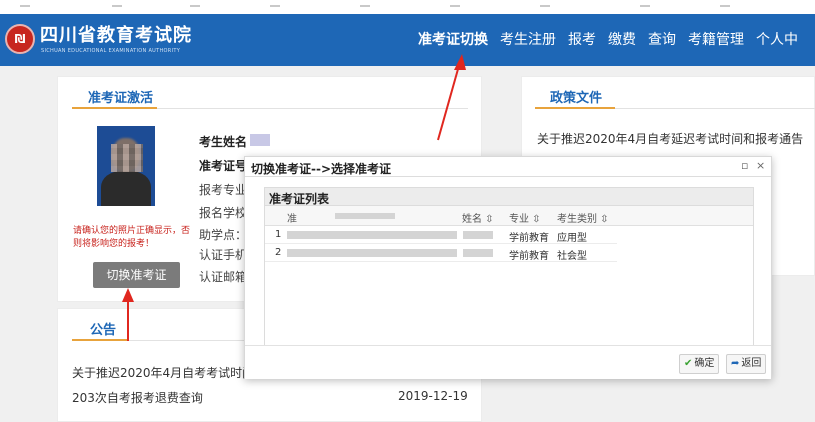 The height and width of the screenshot is (422, 815). What do you see at coordinates (744, 165) in the screenshot?
I see `maximize-icon: ▫` at bounding box center [744, 165].